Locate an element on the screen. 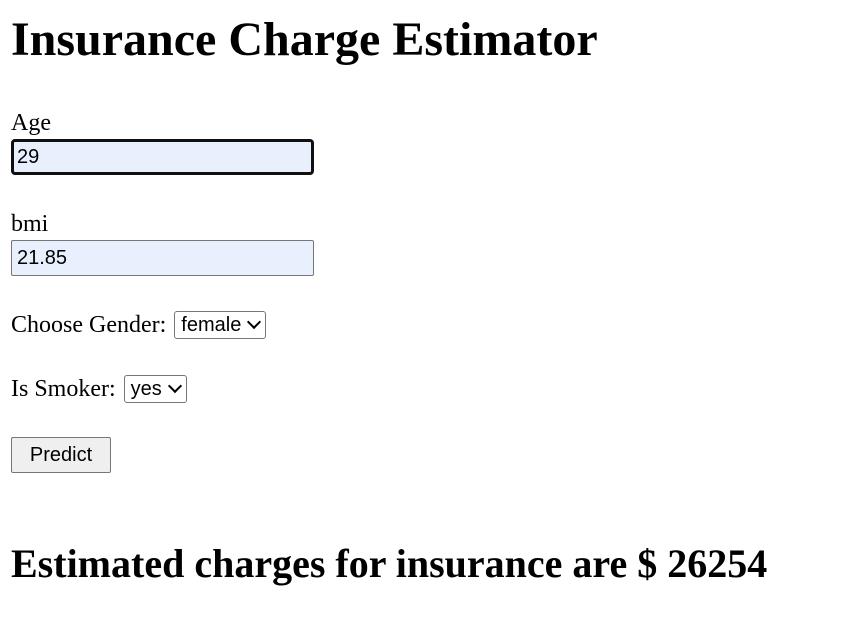 The width and height of the screenshot is (843, 643). age-input is located at coordinates (162, 157).